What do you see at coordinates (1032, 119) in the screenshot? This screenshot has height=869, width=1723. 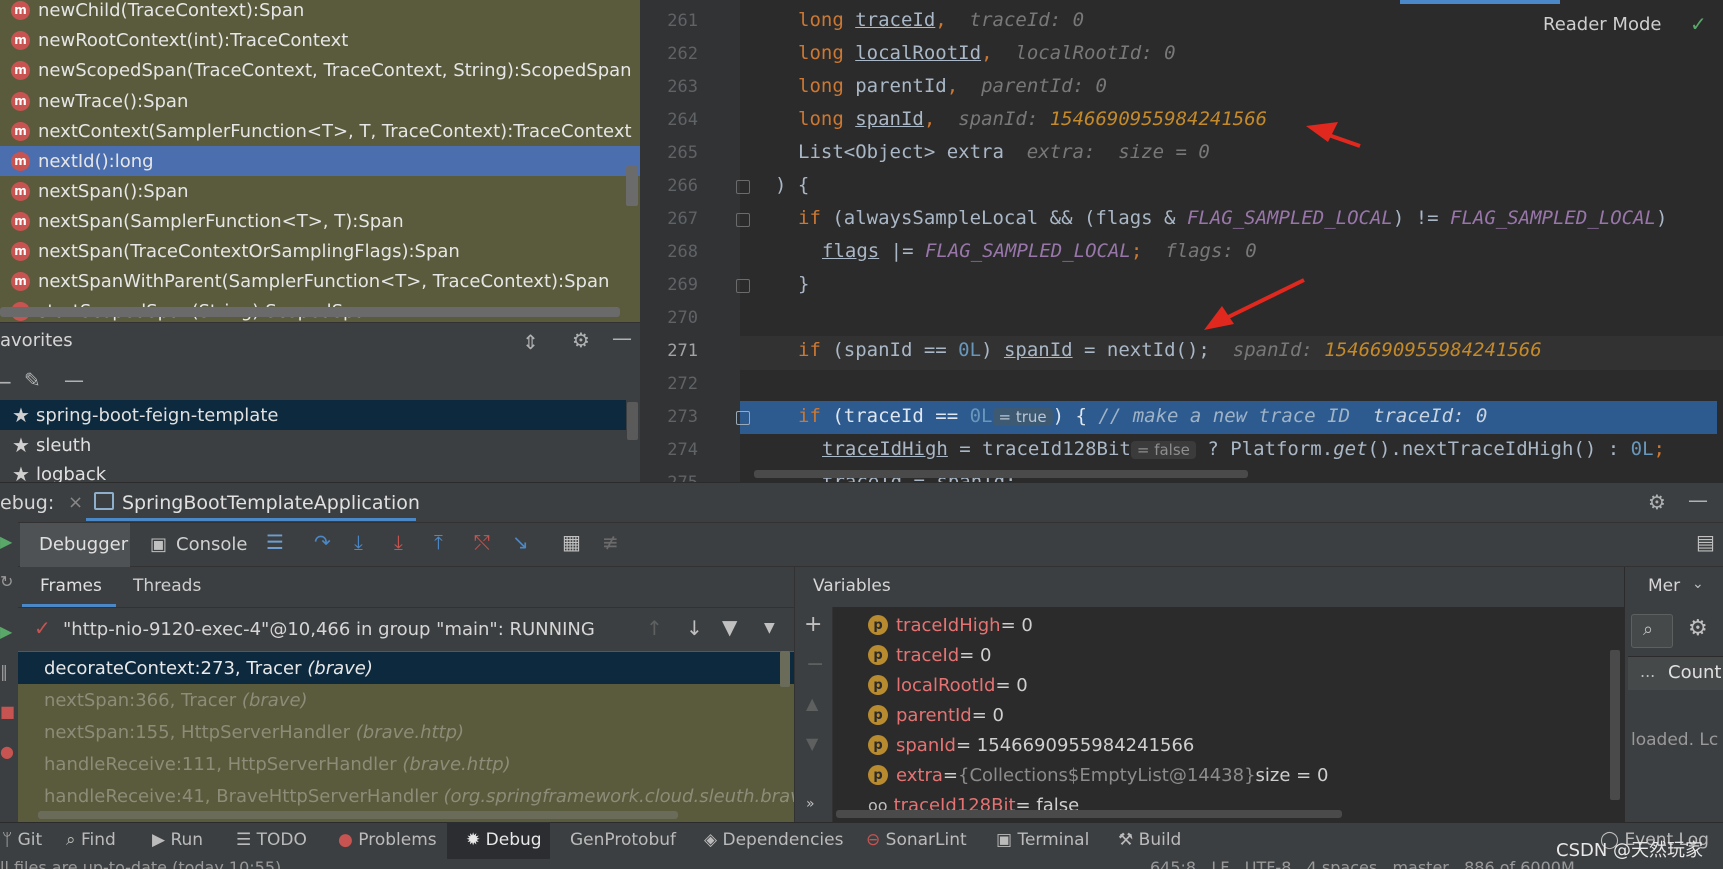 I see `code-line-264: long spanId, spanId: 1546690955984241566` at bounding box center [1032, 119].